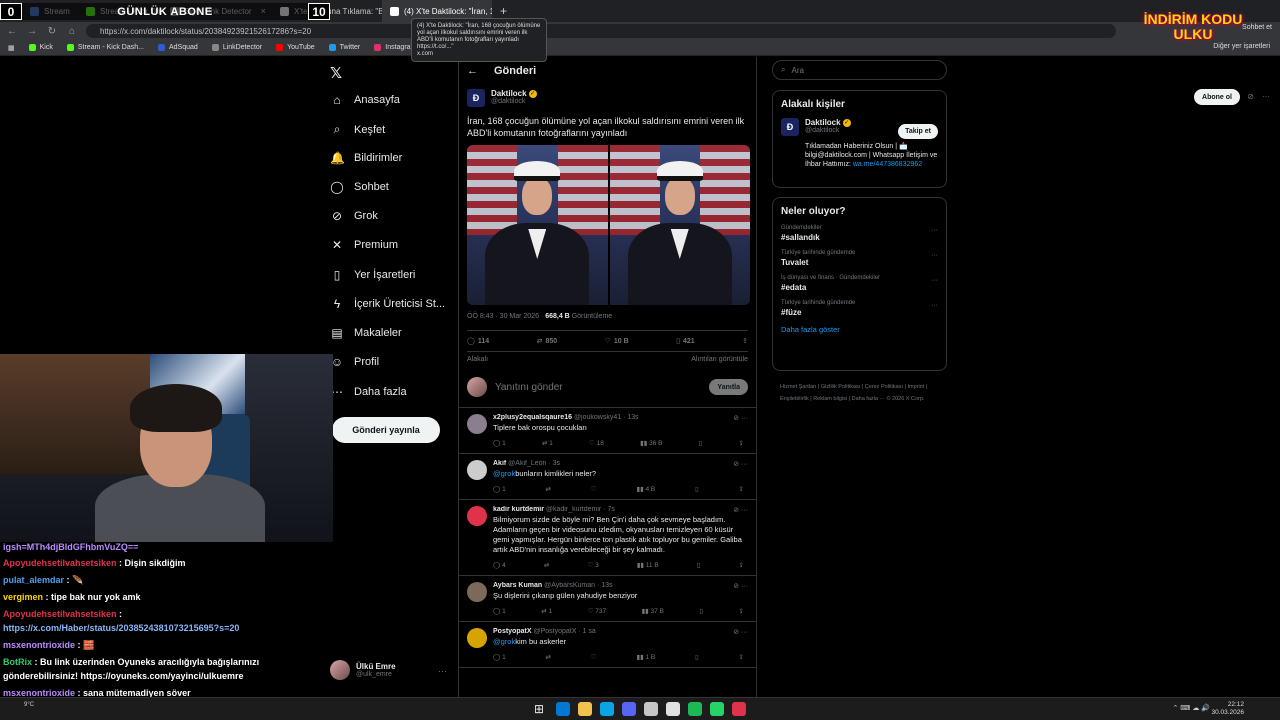 The width and height of the screenshot is (1280, 720). Describe the element at coordinates (503, 11) in the screenshot. I see `new-tab-icon: +` at that location.